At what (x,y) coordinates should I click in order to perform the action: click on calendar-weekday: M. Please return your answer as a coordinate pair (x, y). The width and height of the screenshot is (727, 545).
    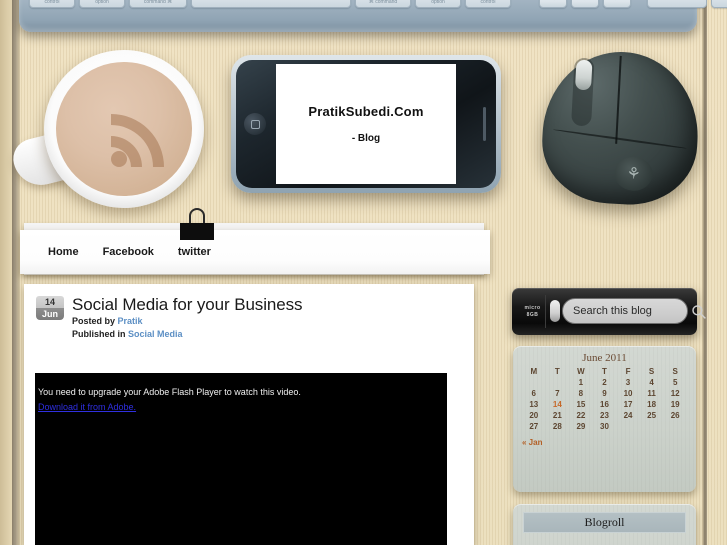
    Looking at the image, I should click on (534, 371).